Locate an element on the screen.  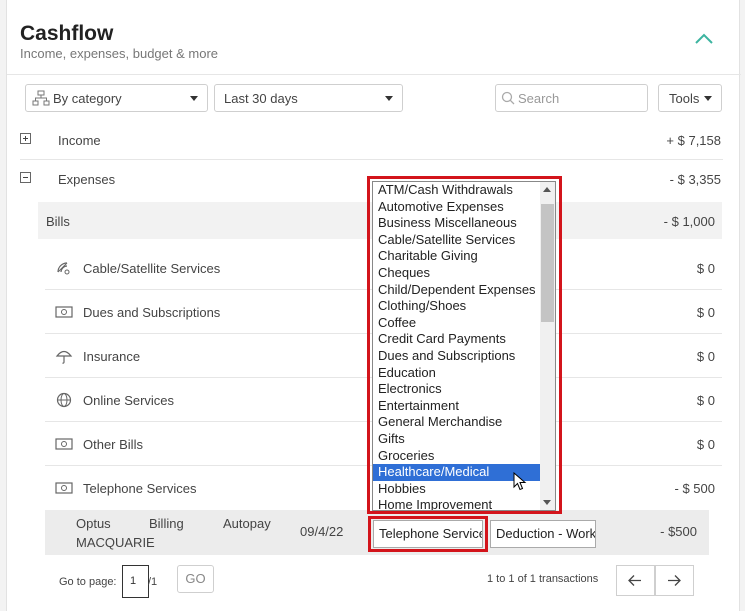
expenses-amount: - $ 3,355 is located at coordinates (695, 179).